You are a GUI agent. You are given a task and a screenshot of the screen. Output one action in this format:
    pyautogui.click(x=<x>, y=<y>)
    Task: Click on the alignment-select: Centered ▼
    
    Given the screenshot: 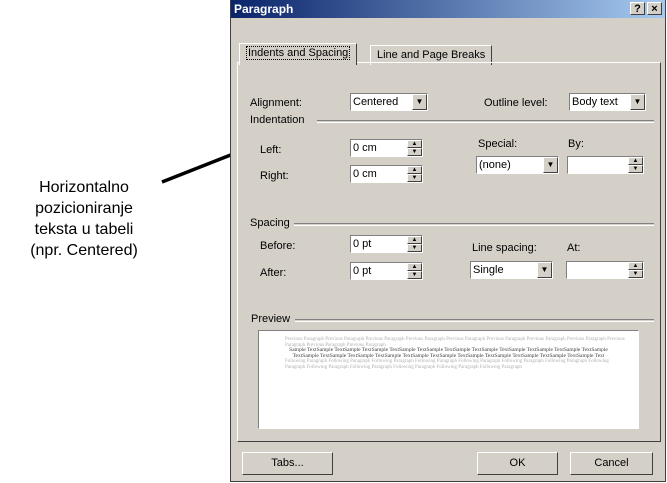 What is the action you would take?
    pyautogui.click(x=389, y=102)
    